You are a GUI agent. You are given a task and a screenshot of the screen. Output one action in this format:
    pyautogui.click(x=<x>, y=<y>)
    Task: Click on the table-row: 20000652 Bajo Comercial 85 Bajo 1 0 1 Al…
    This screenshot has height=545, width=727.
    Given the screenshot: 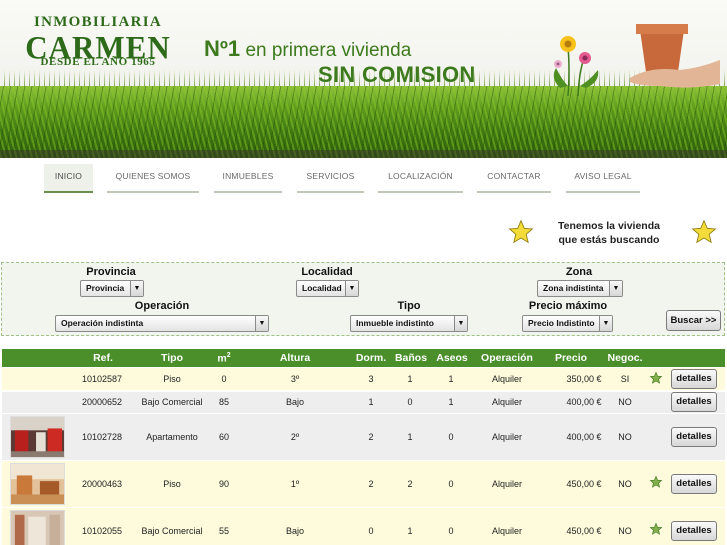 What is the action you would take?
    pyautogui.click(x=363, y=402)
    